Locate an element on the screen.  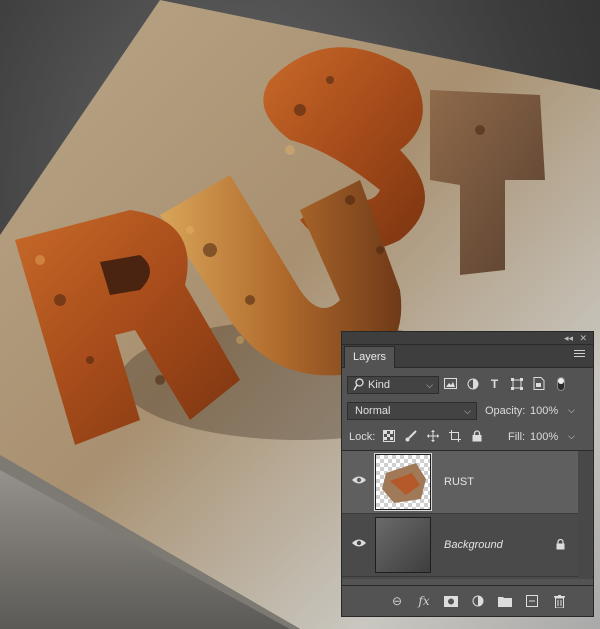
artboard-icon is located at coordinates (454, 435).